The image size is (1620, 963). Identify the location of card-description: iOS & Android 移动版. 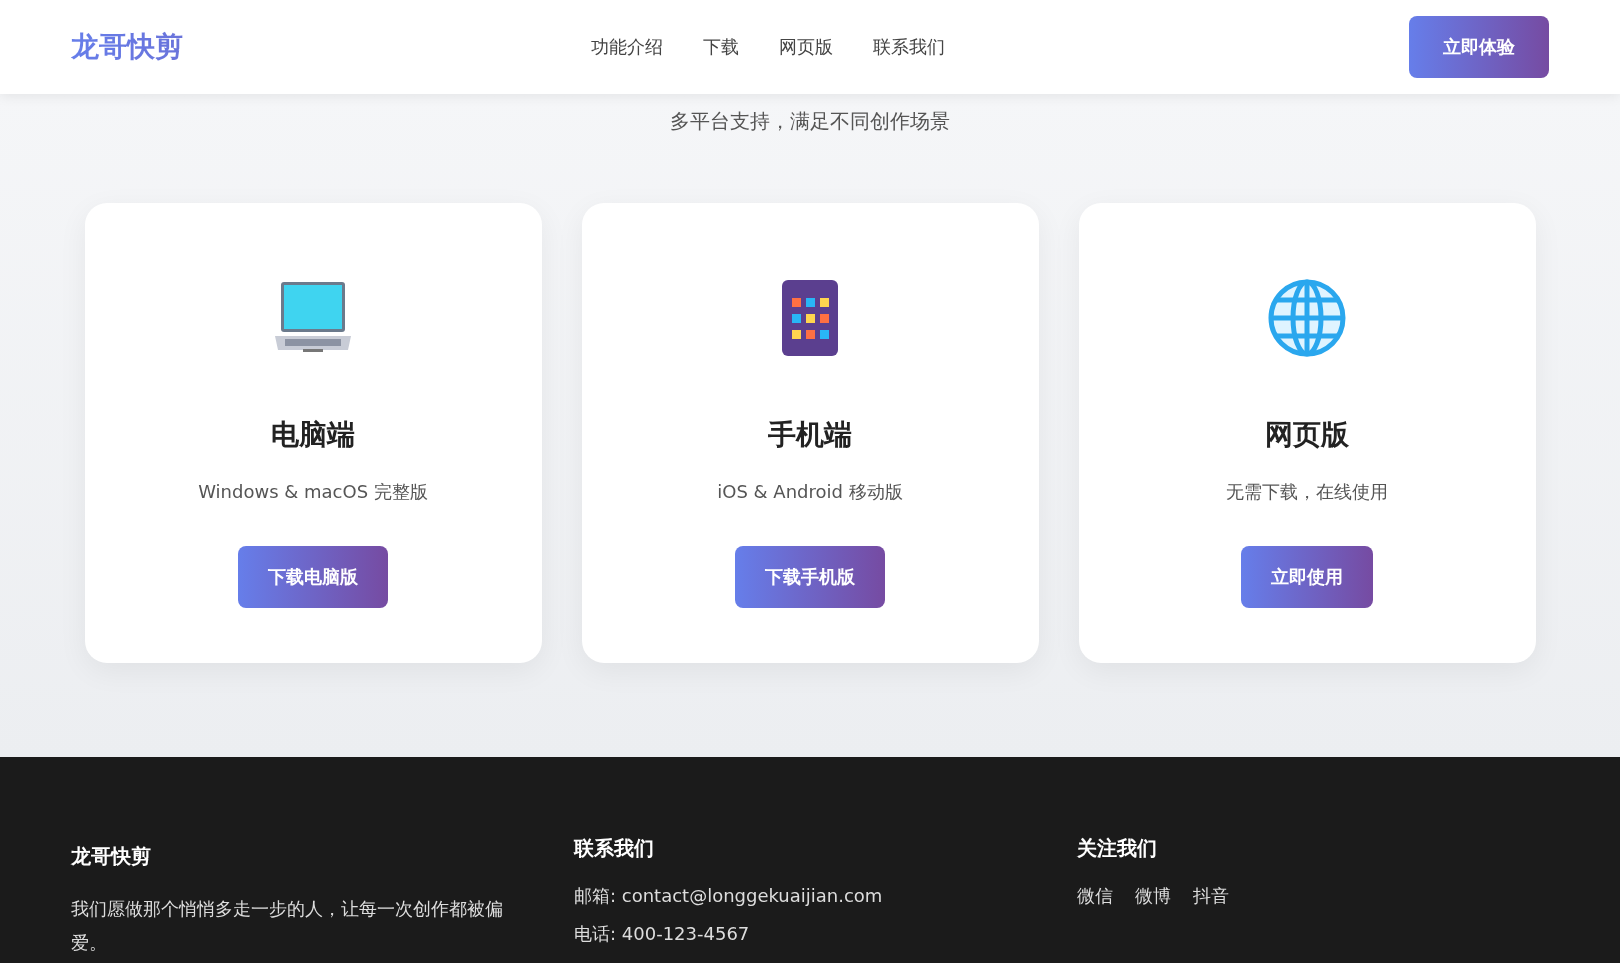
(810, 492).